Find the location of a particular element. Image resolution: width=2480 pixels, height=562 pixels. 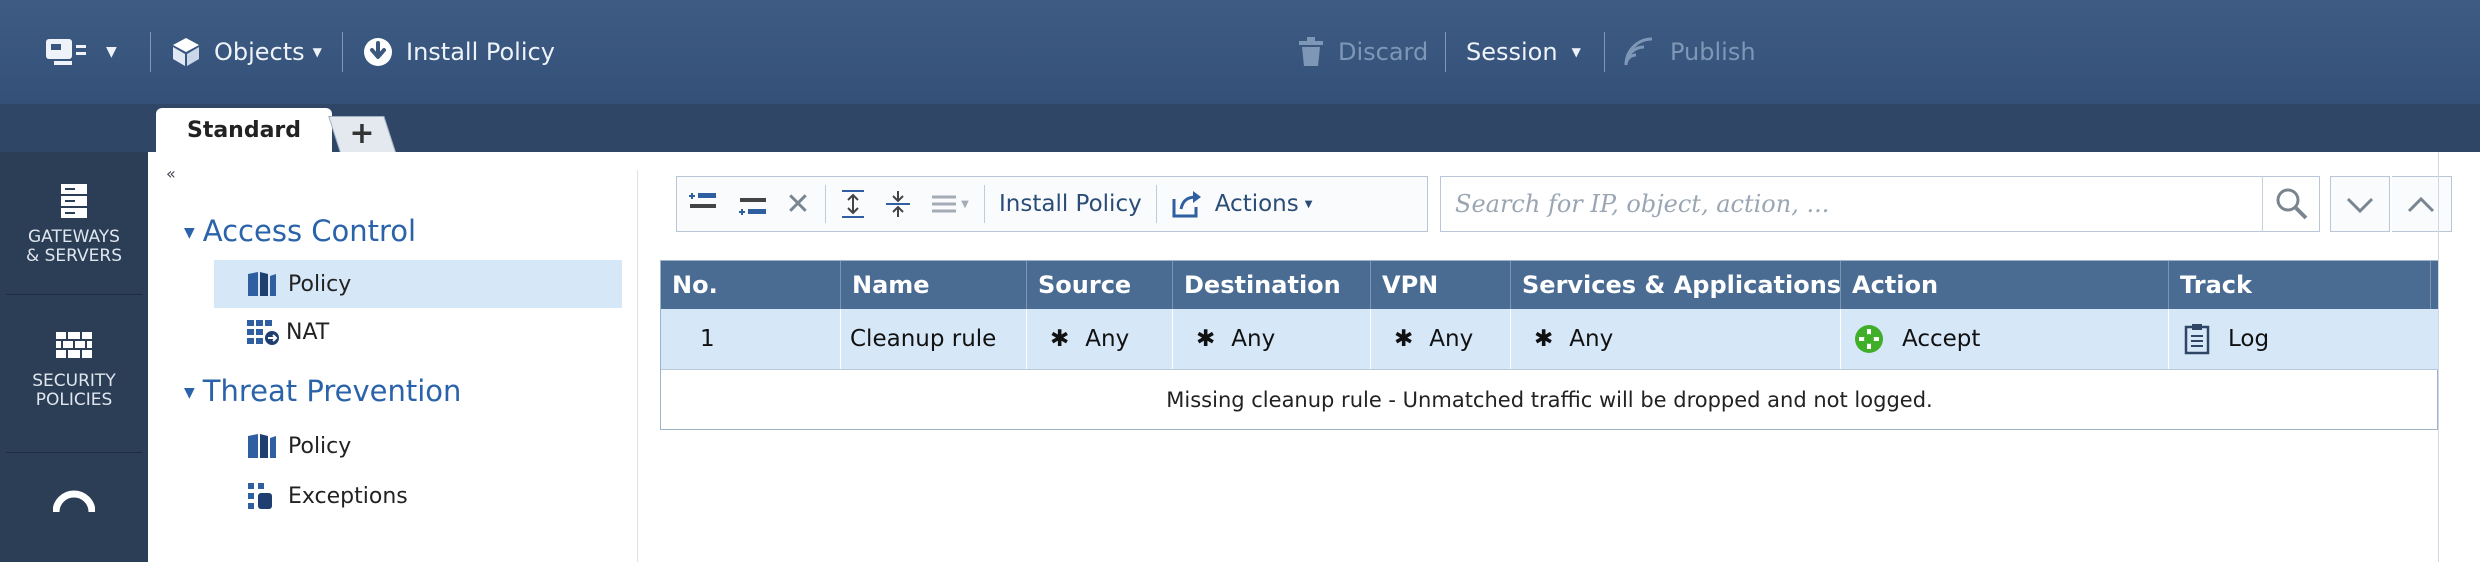

cell-source: ✱ Any is located at coordinates (1089, 339).